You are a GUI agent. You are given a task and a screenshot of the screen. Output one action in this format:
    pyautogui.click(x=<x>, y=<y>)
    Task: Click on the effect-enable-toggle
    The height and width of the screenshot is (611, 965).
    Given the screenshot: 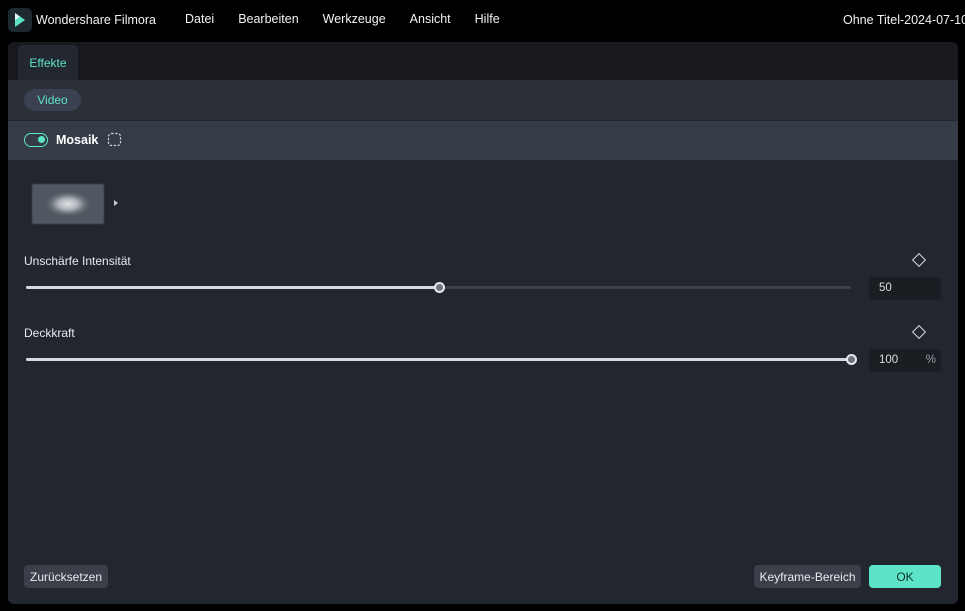 What is the action you would take?
    pyautogui.click(x=36, y=140)
    